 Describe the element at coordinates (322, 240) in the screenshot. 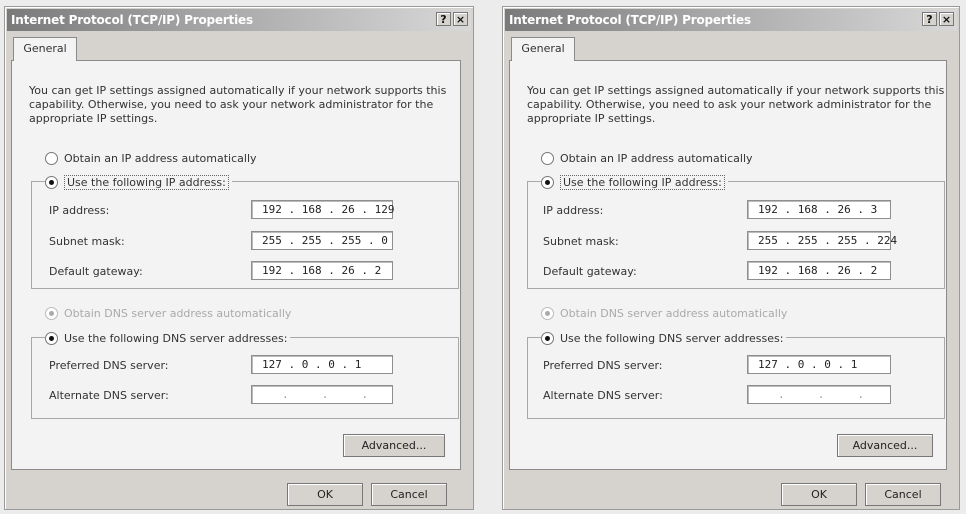

I see `subnet-mask-field: 255 . 255 . 255 . 0` at that location.